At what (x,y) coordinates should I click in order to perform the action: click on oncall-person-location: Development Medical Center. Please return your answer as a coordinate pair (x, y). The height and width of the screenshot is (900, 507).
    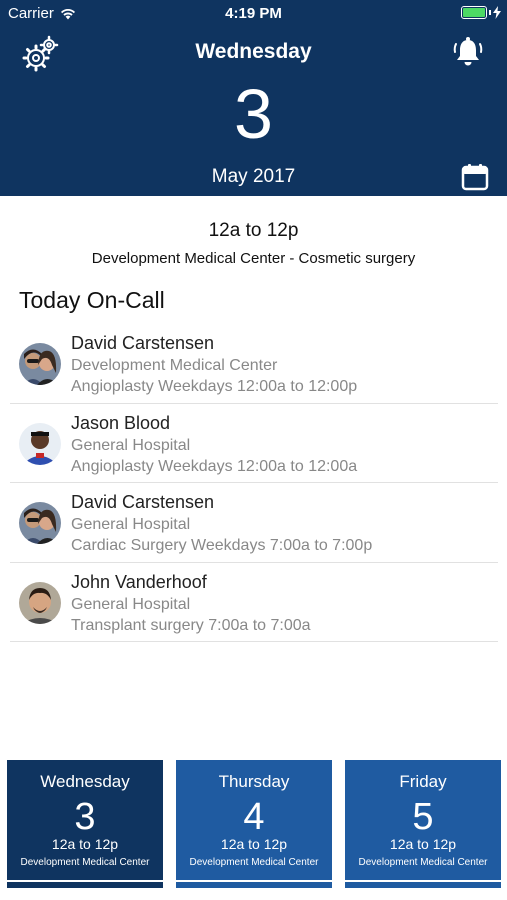
    Looking at the image, I should click on (174, 365).